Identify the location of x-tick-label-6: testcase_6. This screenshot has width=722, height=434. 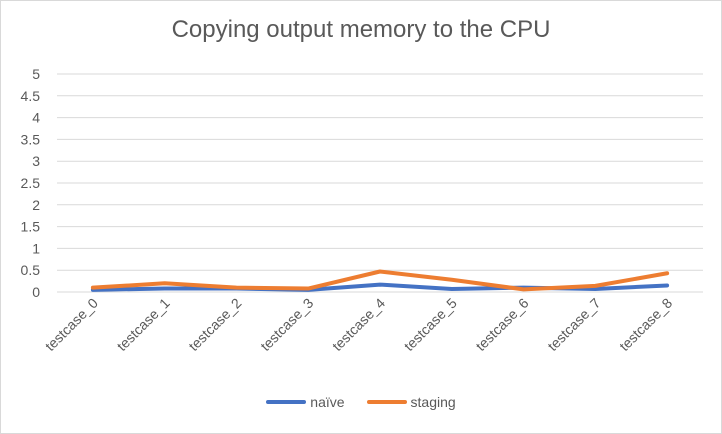
(501, 324).